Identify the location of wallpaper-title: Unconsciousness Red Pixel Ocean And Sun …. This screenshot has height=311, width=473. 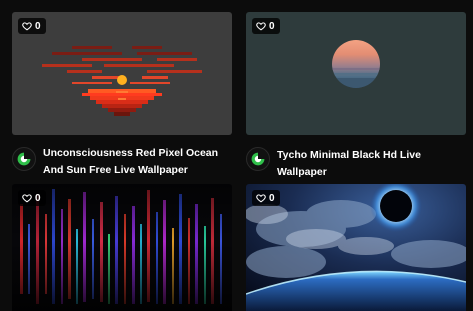
(137, 162).